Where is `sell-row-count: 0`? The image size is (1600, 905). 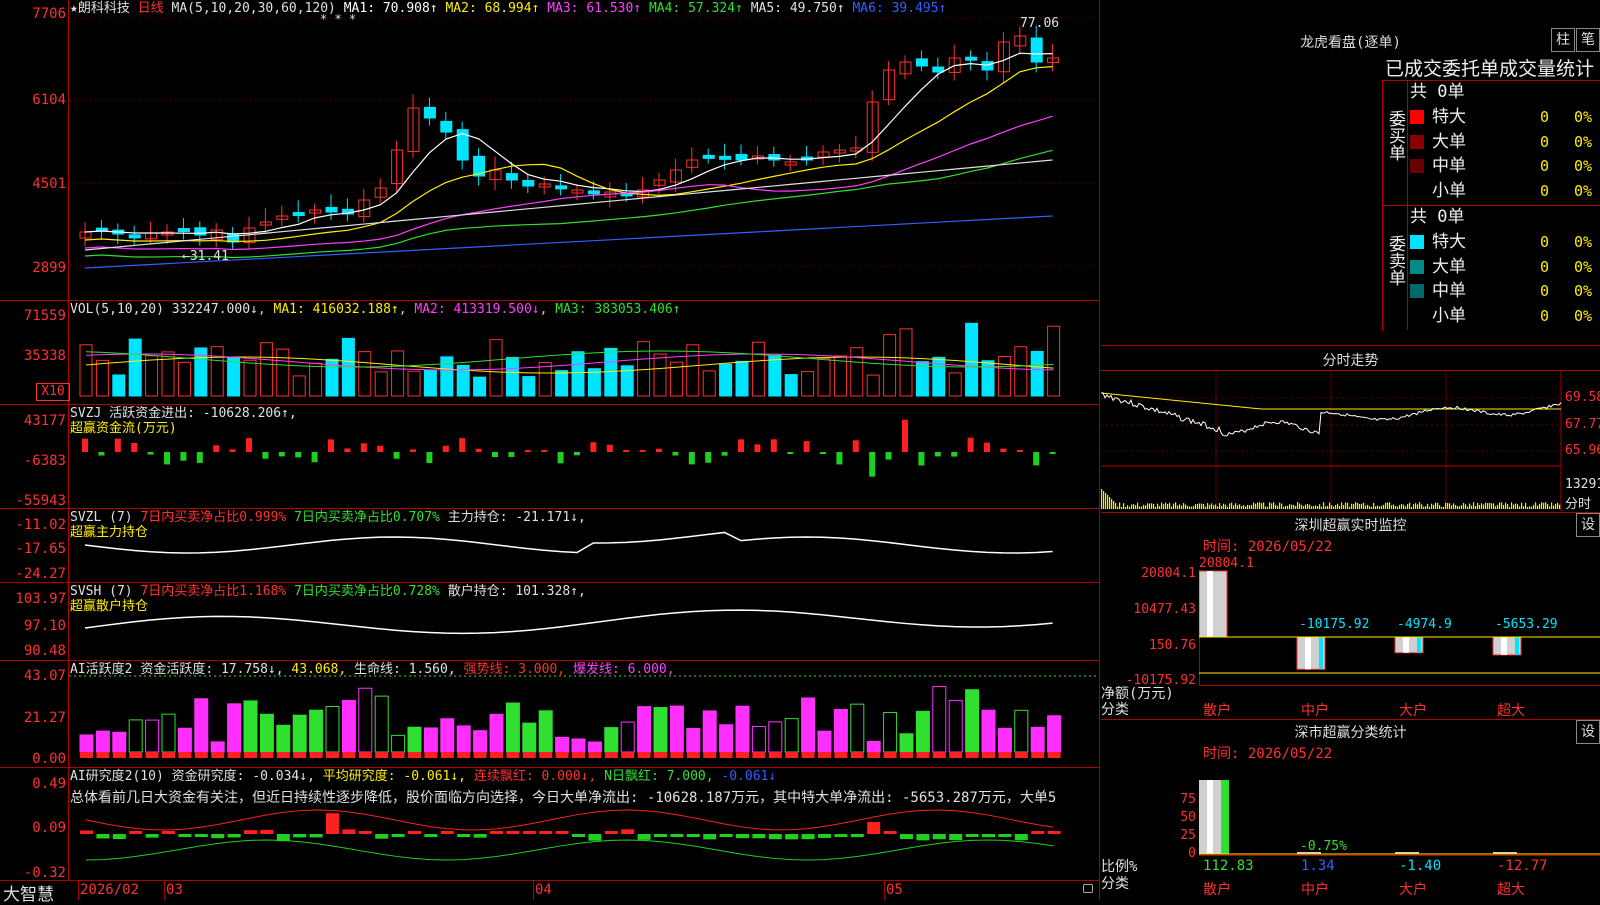
sell-row-count: 0 is located at coordinates (1545, 291).